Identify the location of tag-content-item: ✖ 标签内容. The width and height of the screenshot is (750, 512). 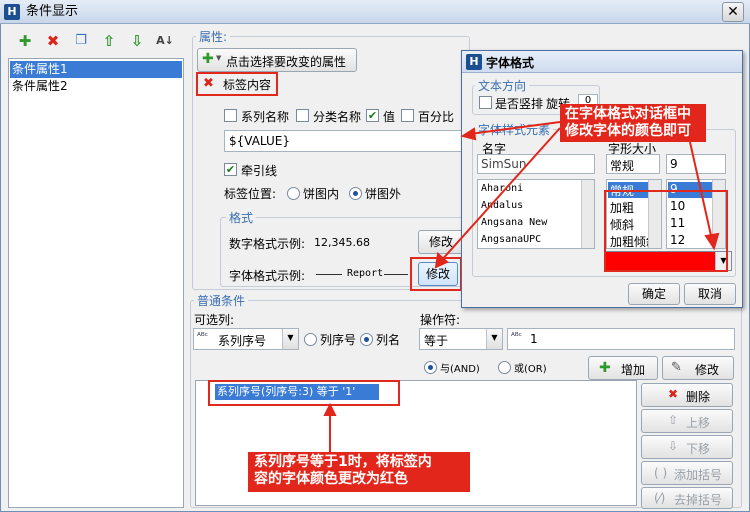
(237, 84).